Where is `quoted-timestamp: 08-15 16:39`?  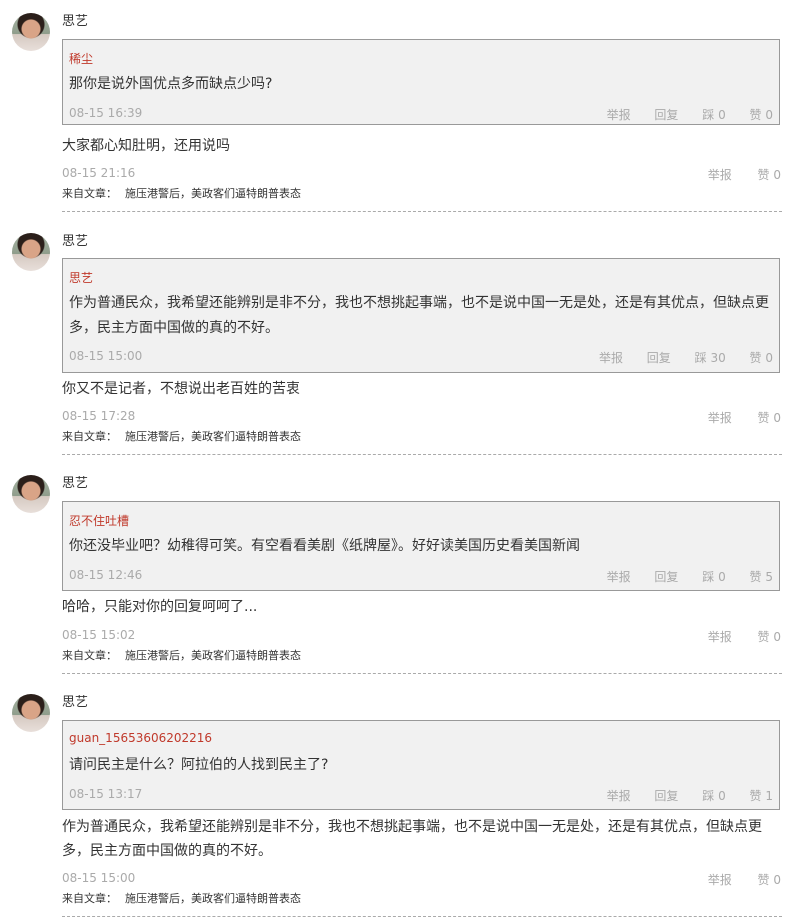
quoted-timestamp: 08-15 16:39 is located at coordinates (106, 113).